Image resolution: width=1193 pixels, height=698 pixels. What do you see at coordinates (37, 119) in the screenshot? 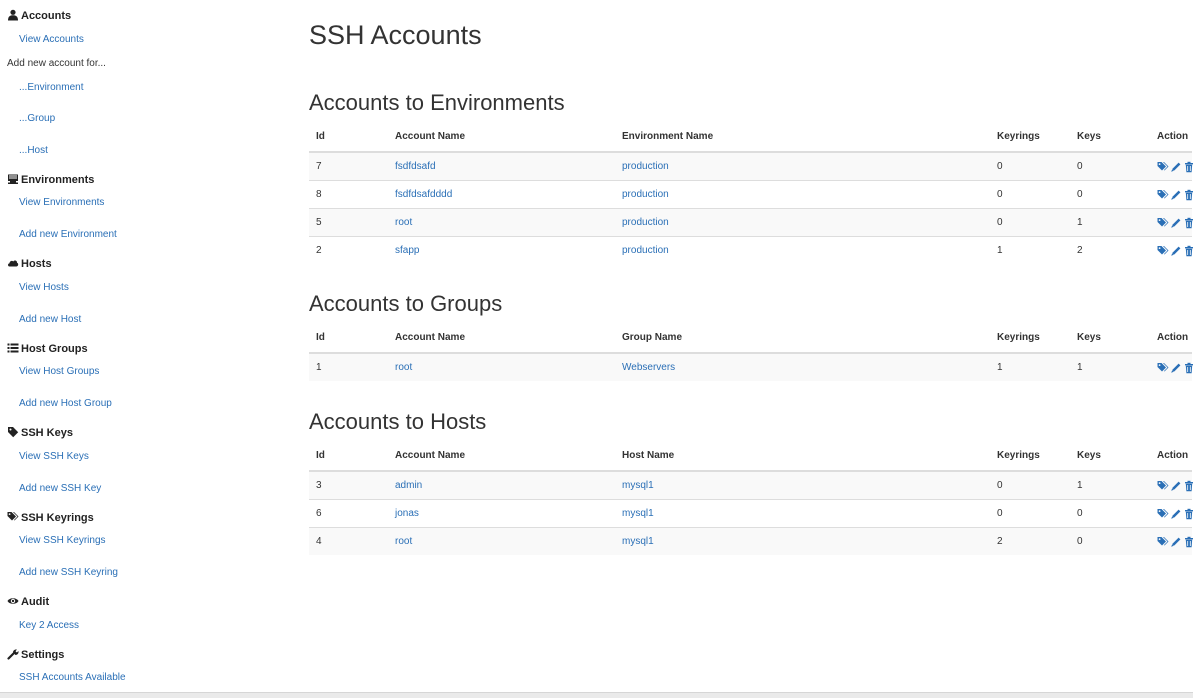
I see `sidebar-item-add-account-group: ...Group` at bounding box center [37, 119].